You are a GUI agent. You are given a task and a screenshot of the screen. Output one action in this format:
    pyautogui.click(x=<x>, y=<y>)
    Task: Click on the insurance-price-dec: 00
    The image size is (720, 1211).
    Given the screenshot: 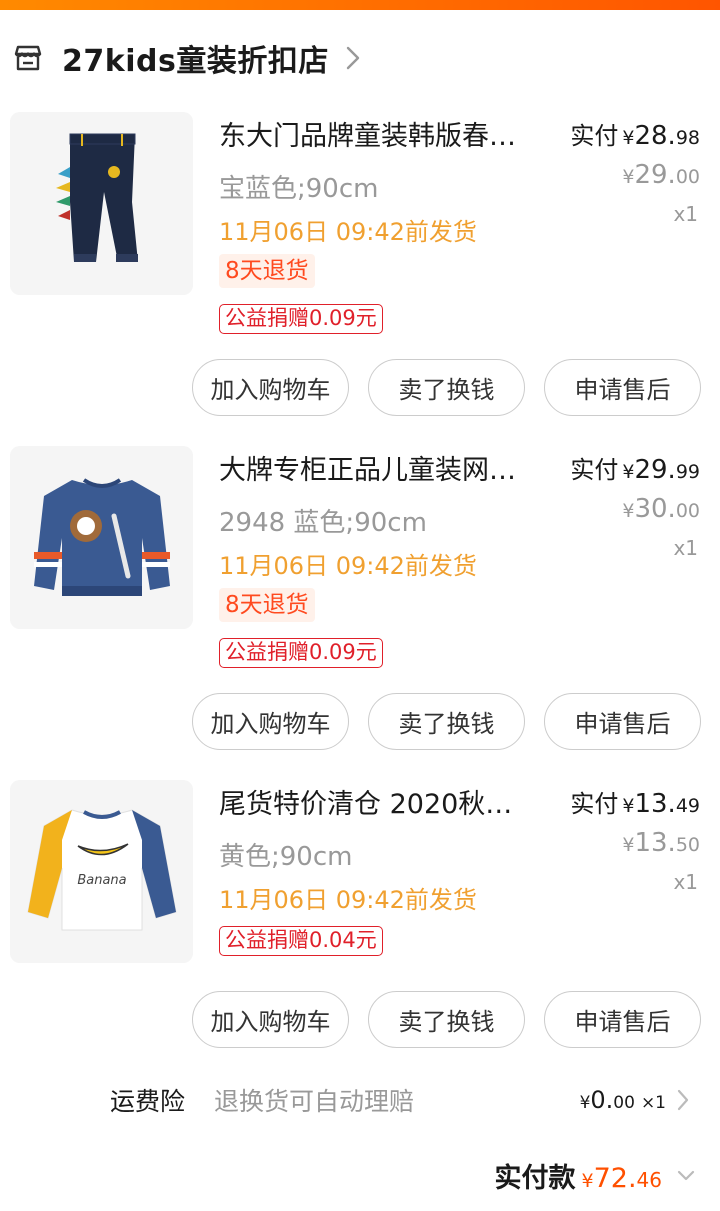 What is the action you would take?
    pyautogui.click(x=624, y=1103)
    